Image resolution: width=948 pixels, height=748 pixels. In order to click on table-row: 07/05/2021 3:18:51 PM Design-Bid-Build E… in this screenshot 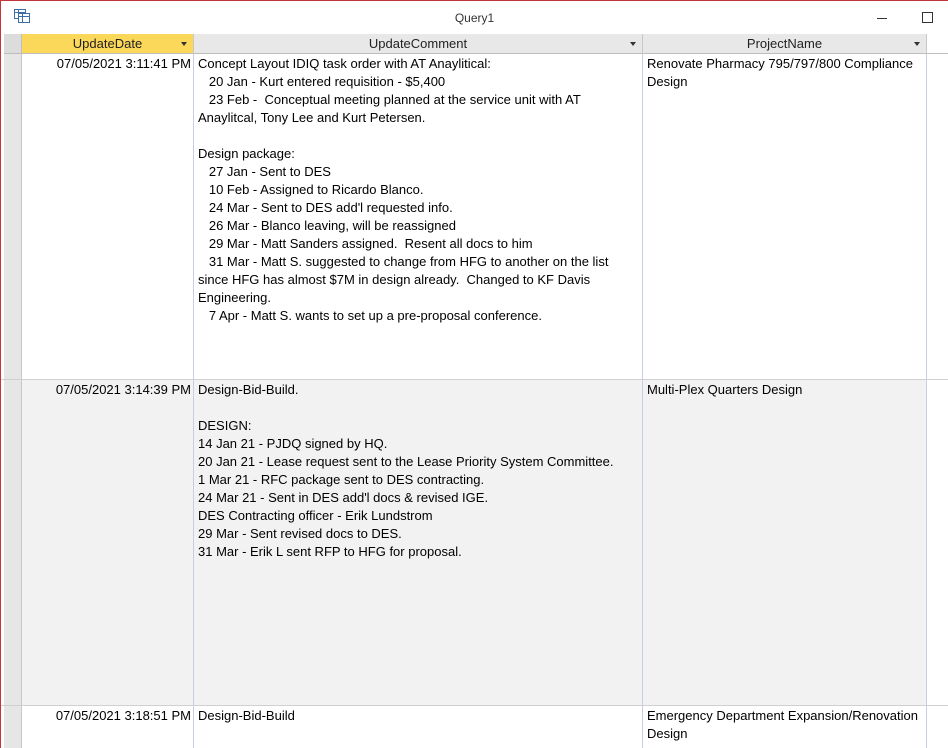, I will do `click(474, 727)`.